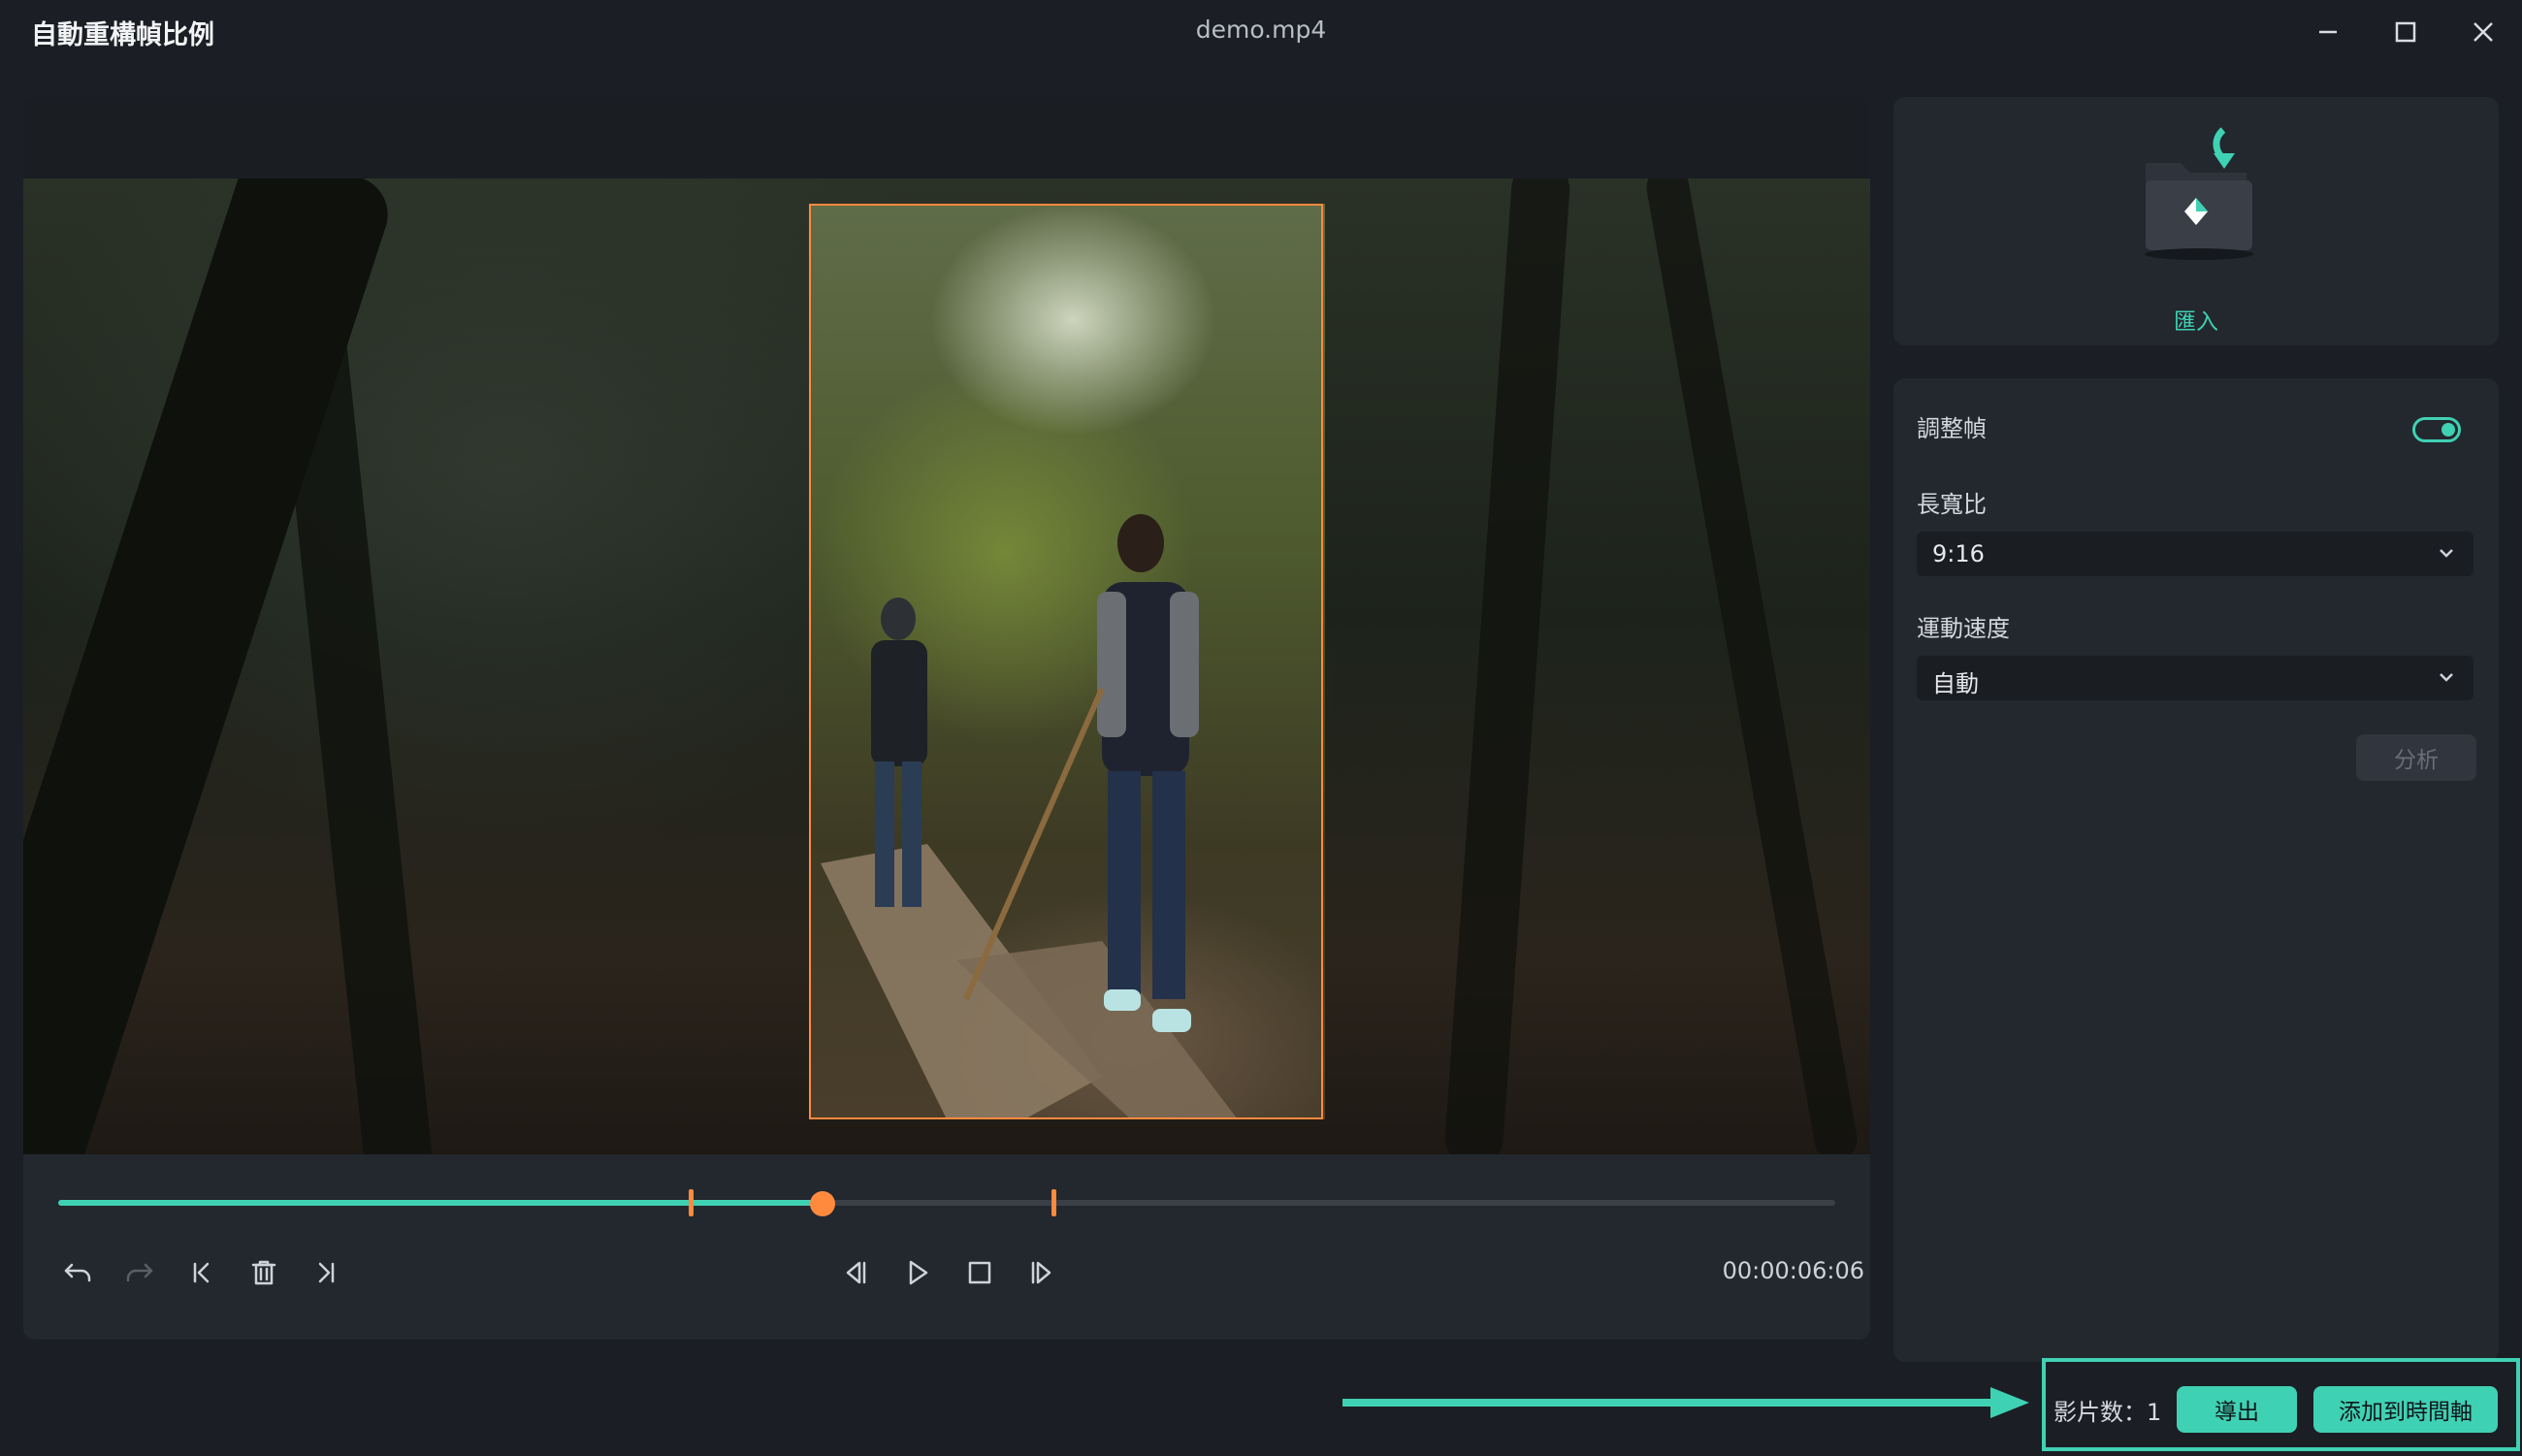 The width and height of the screenshot is (2522, 1456). Describe the element at coordinates (822, 1203) in the screenshot. I see `playhead` at that location.